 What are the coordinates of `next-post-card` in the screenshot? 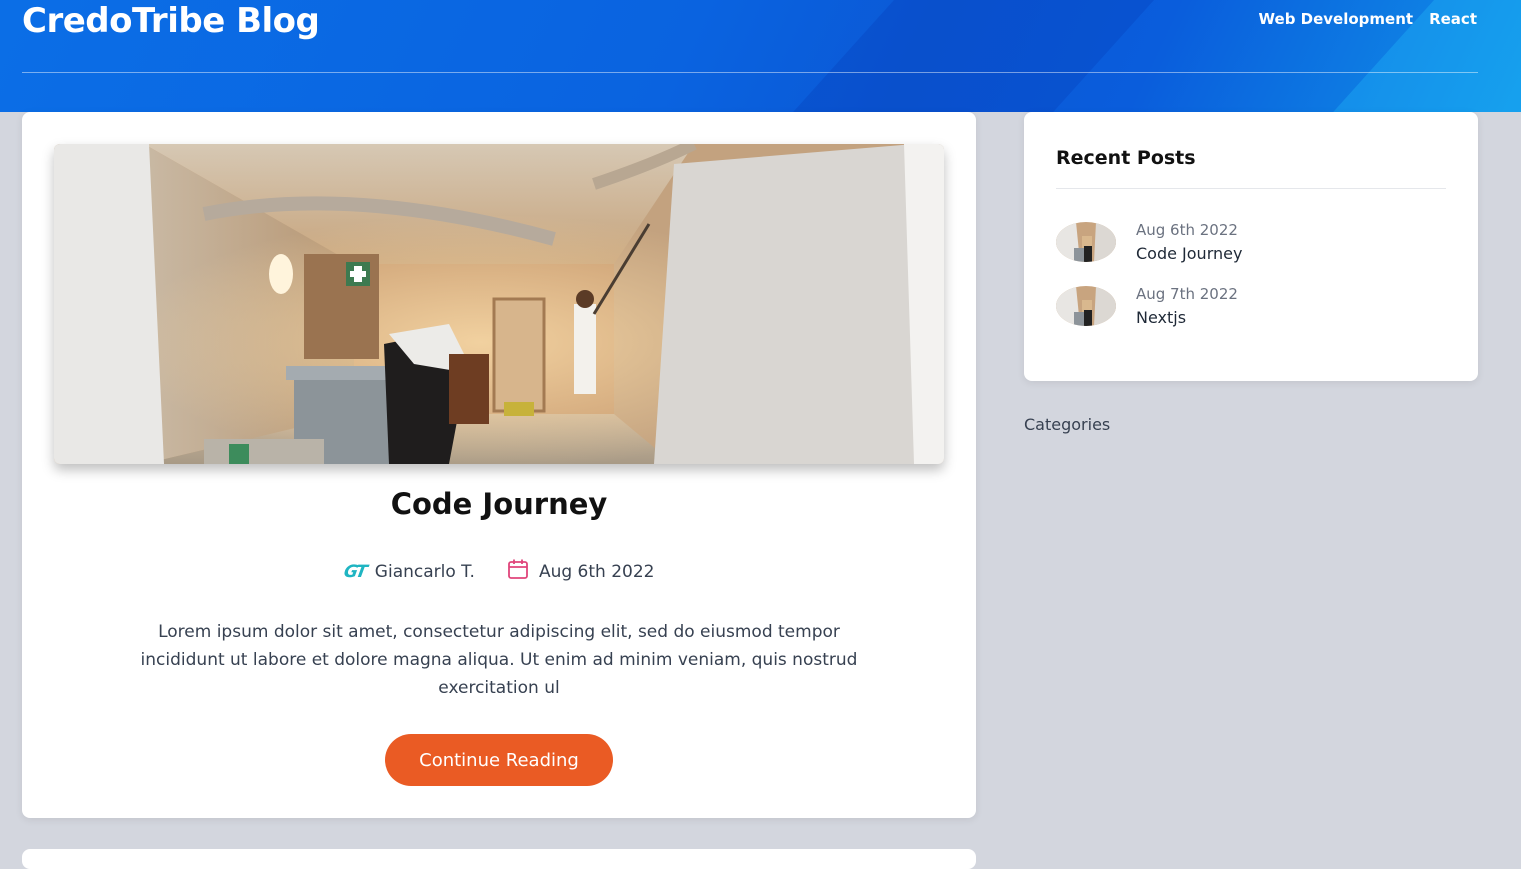 It's located at (499, 859).